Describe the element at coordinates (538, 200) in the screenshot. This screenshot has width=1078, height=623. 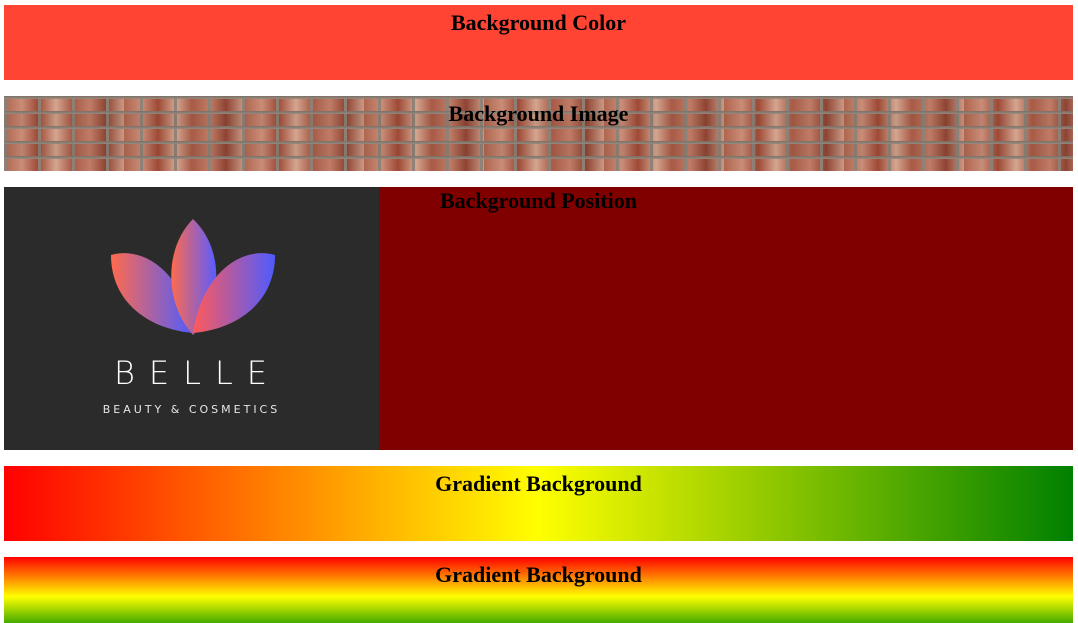
I see `section-heading: Background Position` at that location.